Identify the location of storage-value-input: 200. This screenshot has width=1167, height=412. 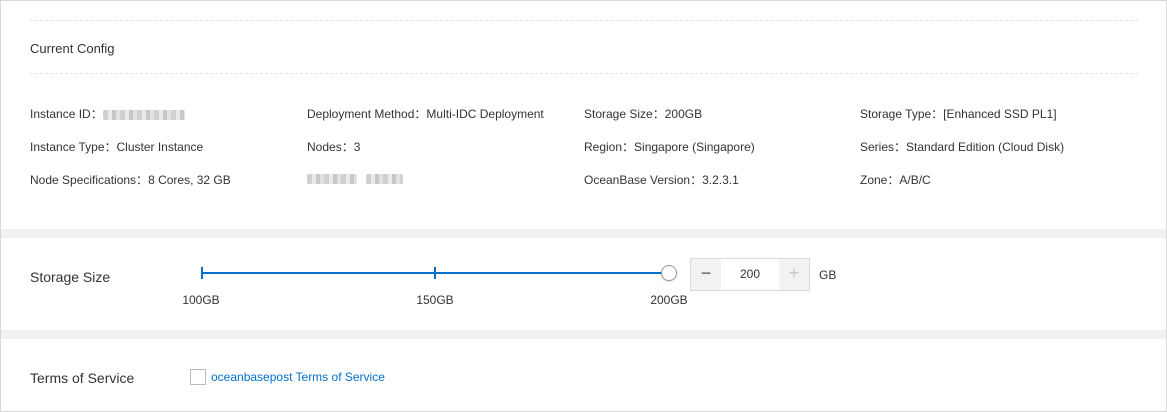
(750, 274).